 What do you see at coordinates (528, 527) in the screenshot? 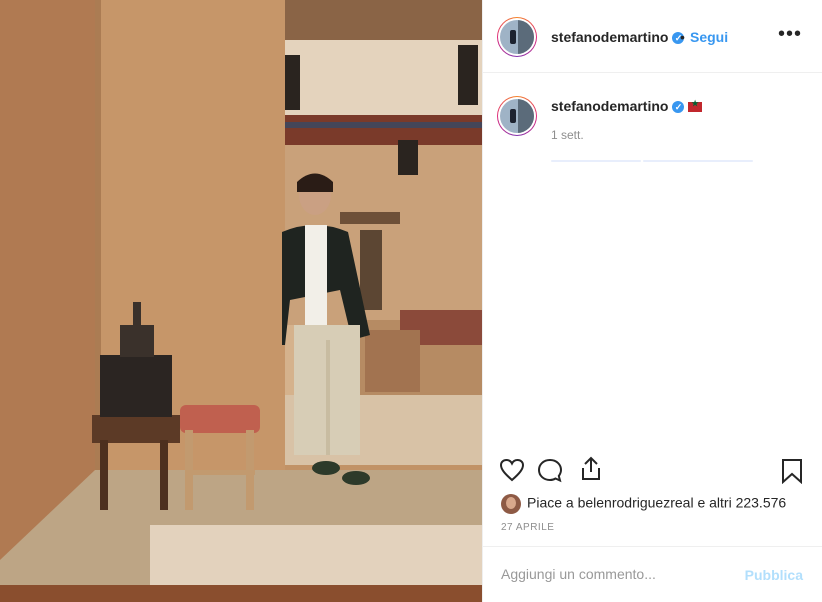
I see `post-date: 27 APRILE` at bounding box center [528, 527].